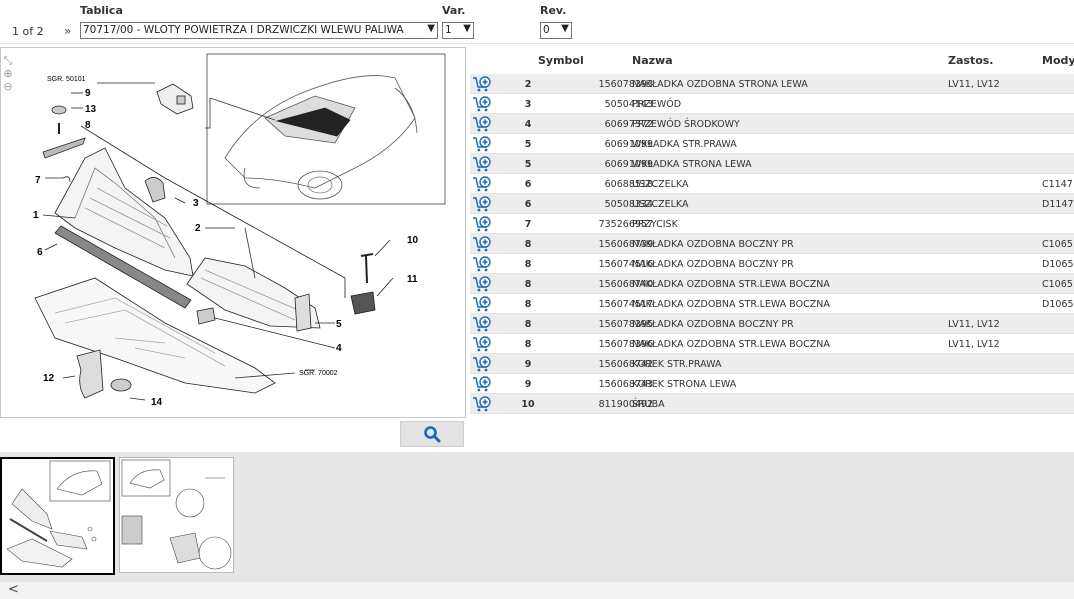  Describe the element at coordinates (772, 144) in the screenshot. I see `table-row: 5 60691099 WKŁADKA STR.PRAWA` at that location.